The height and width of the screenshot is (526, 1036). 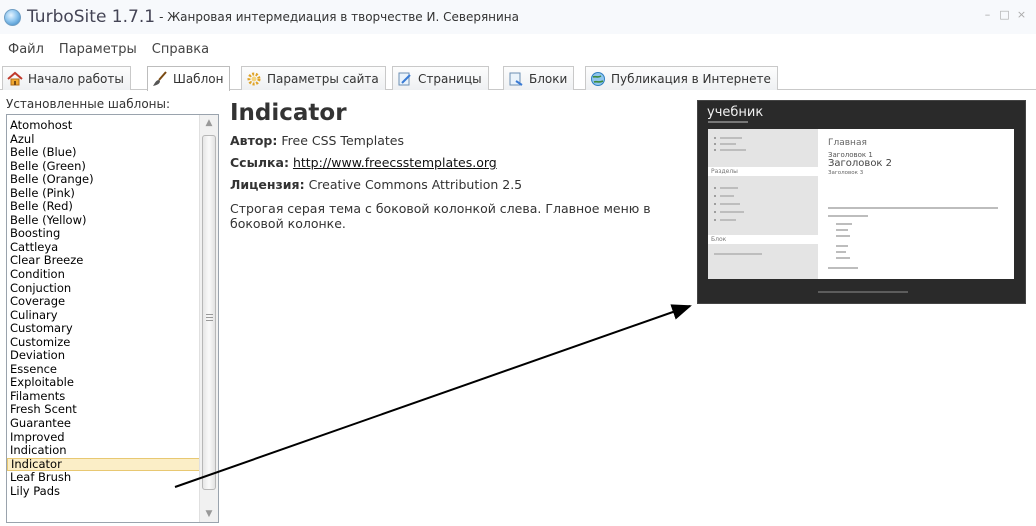 What do you see at coordinates (103, 193) in the screenshot?
I see `list-item: Belle (Pink)` at bounding box center [103, 193].